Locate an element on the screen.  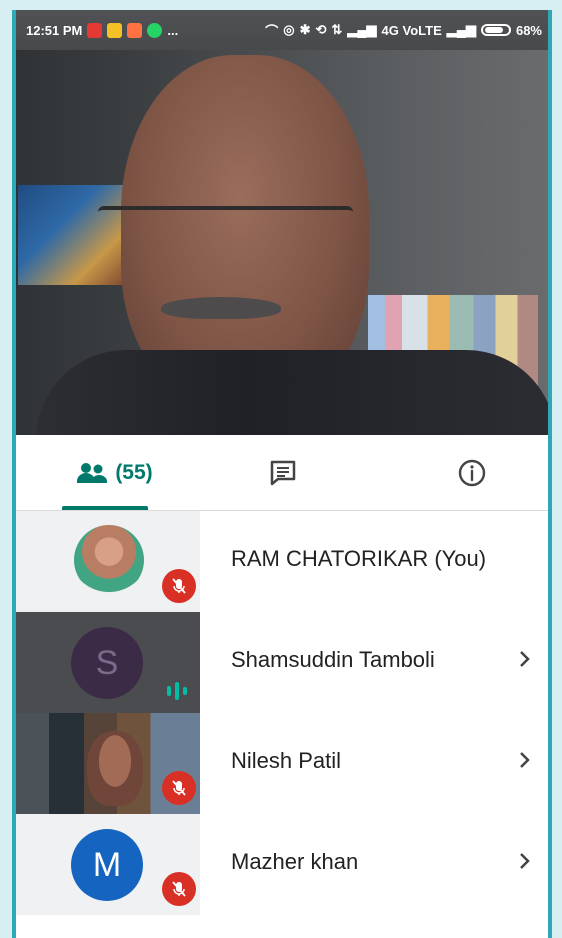
participant-name: RAM CHATORIKAR (You) is located at coordinates (359, 558).